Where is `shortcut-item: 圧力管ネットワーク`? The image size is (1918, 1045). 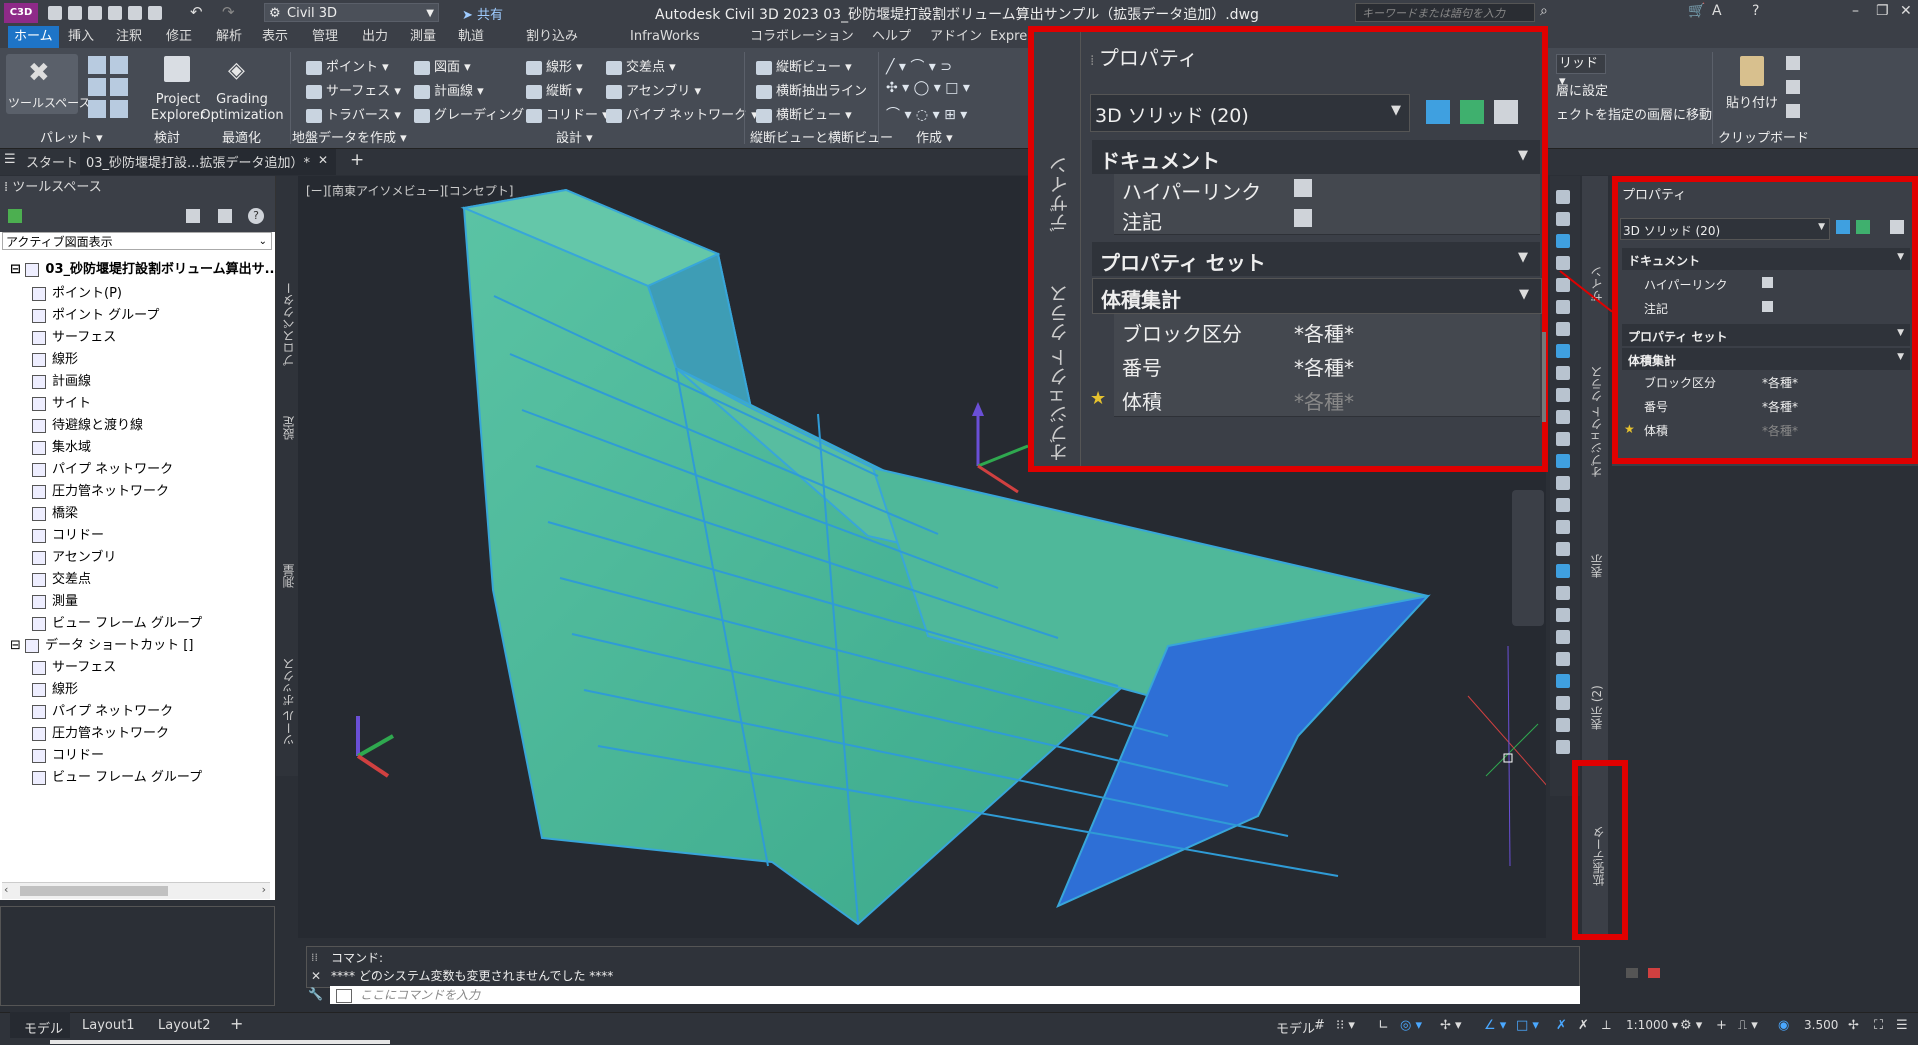
shortcut-item: 圧力管ネットワーク is located at coordinates (100, 731).